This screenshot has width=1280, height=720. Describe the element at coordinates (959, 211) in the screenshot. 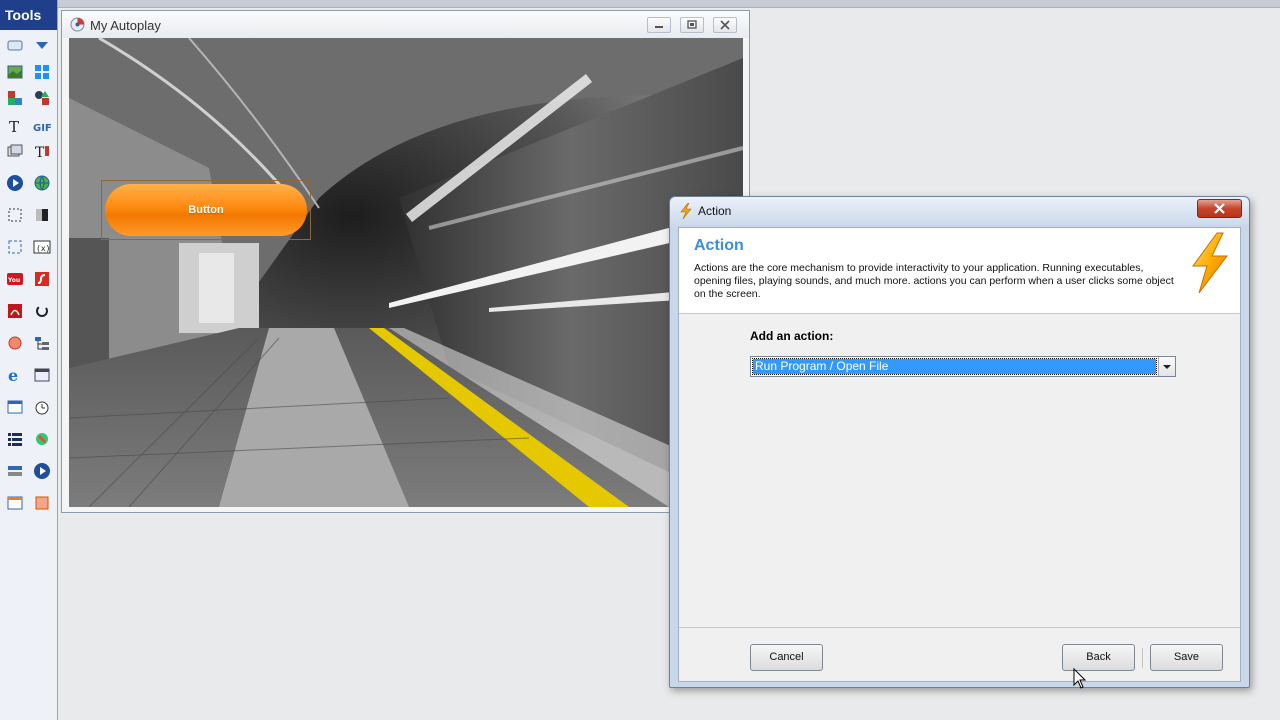

I see `action-dialog-titlebar: Action` at that location.